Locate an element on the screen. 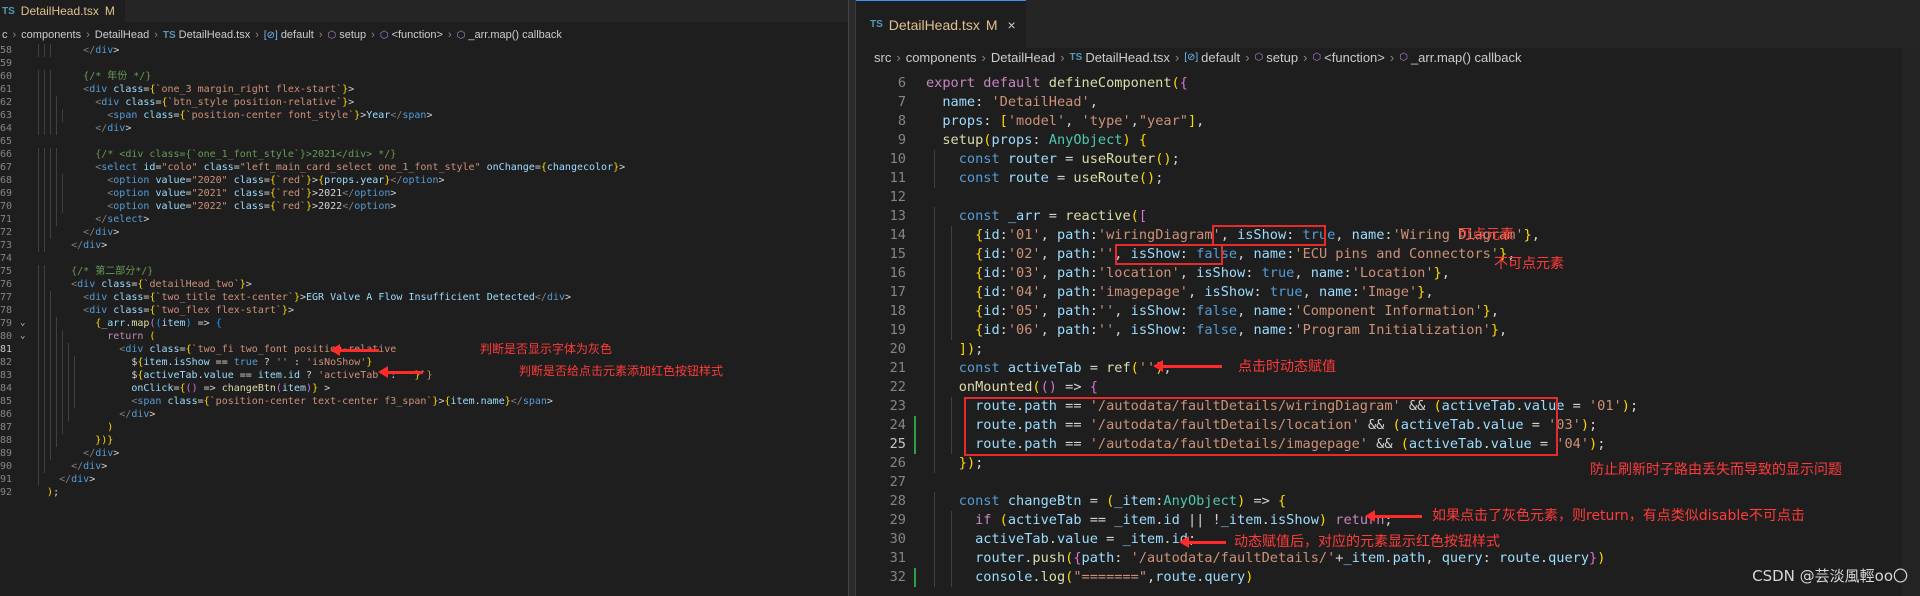  line-number: 91 is located at coordinates (6, 479).